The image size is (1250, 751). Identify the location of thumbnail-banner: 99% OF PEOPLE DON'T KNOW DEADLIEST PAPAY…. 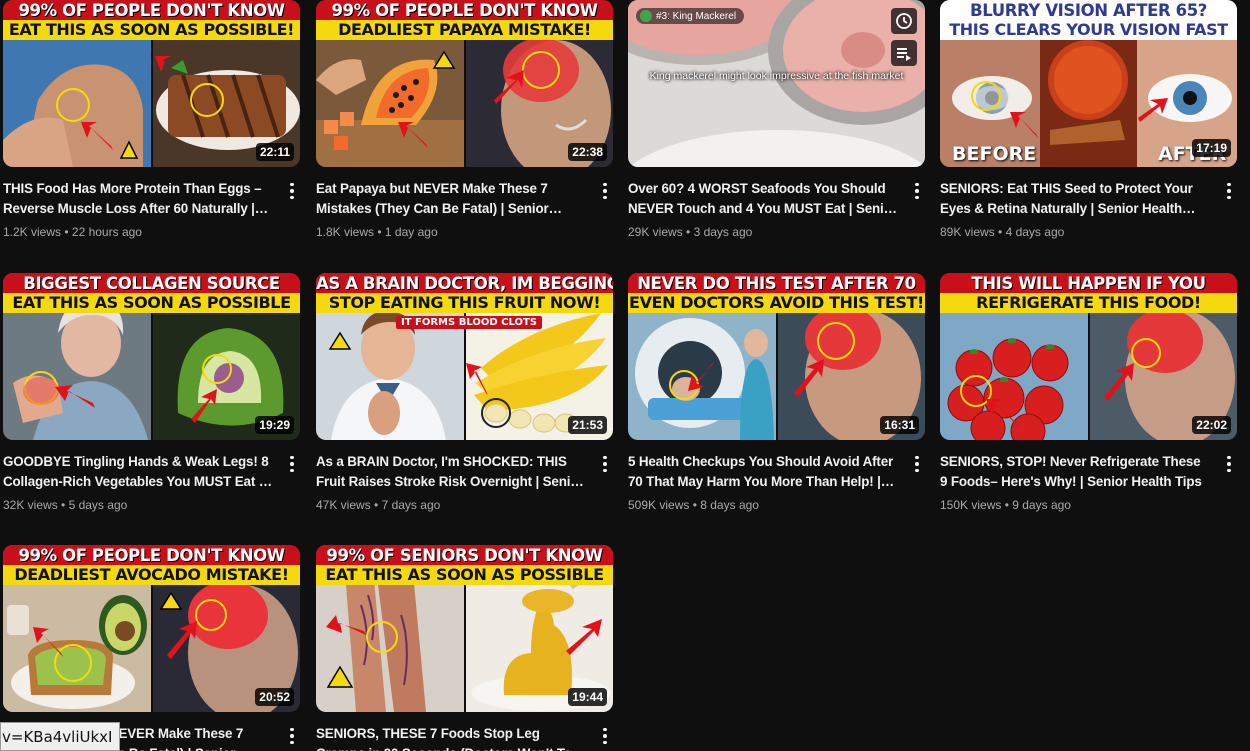
(464, 20).